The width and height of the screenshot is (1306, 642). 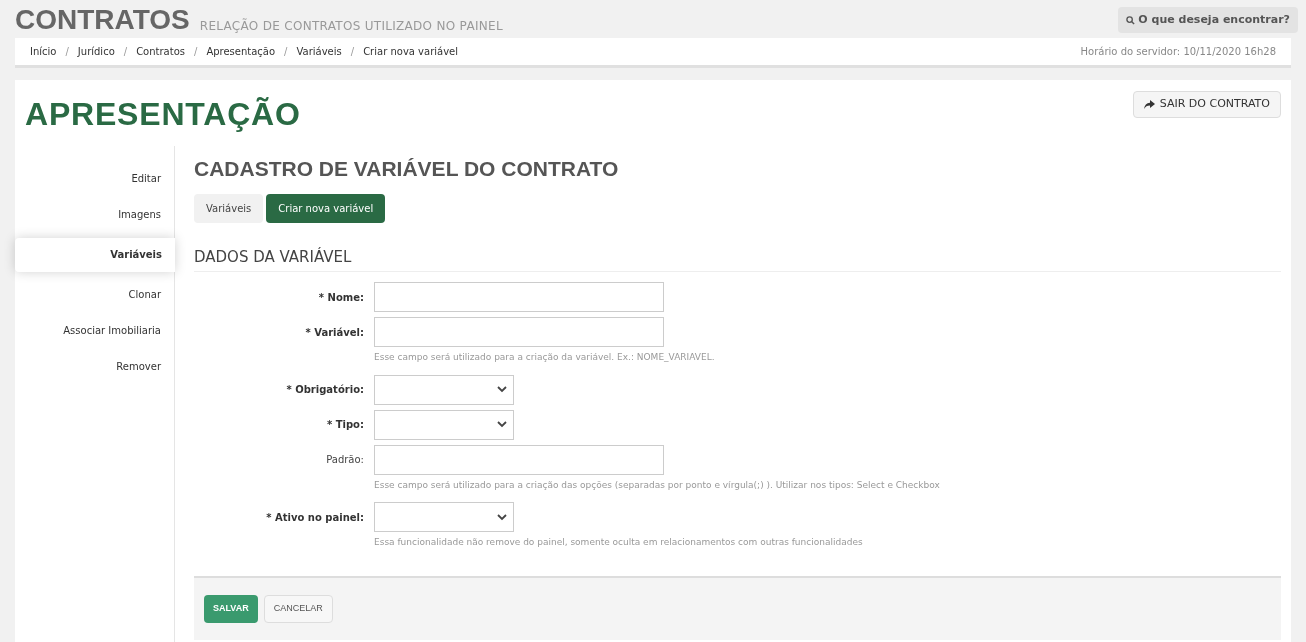 I want to click on tab: Variáveis, so click(x=229, y=208).